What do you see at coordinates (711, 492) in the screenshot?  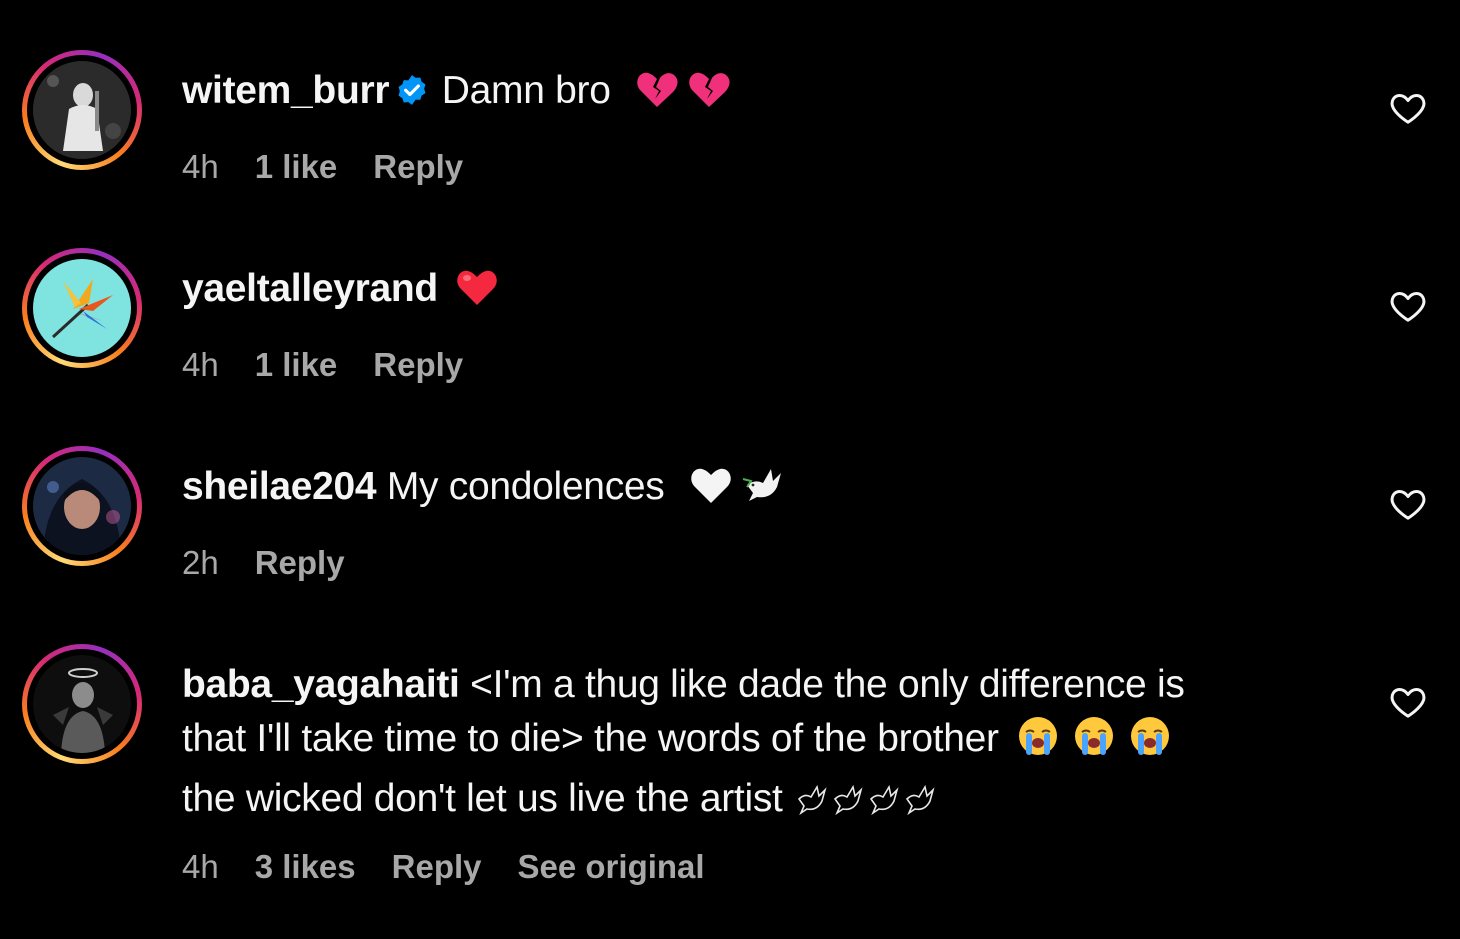 I see `white-heart-icon` at bounding box center [711, 492].